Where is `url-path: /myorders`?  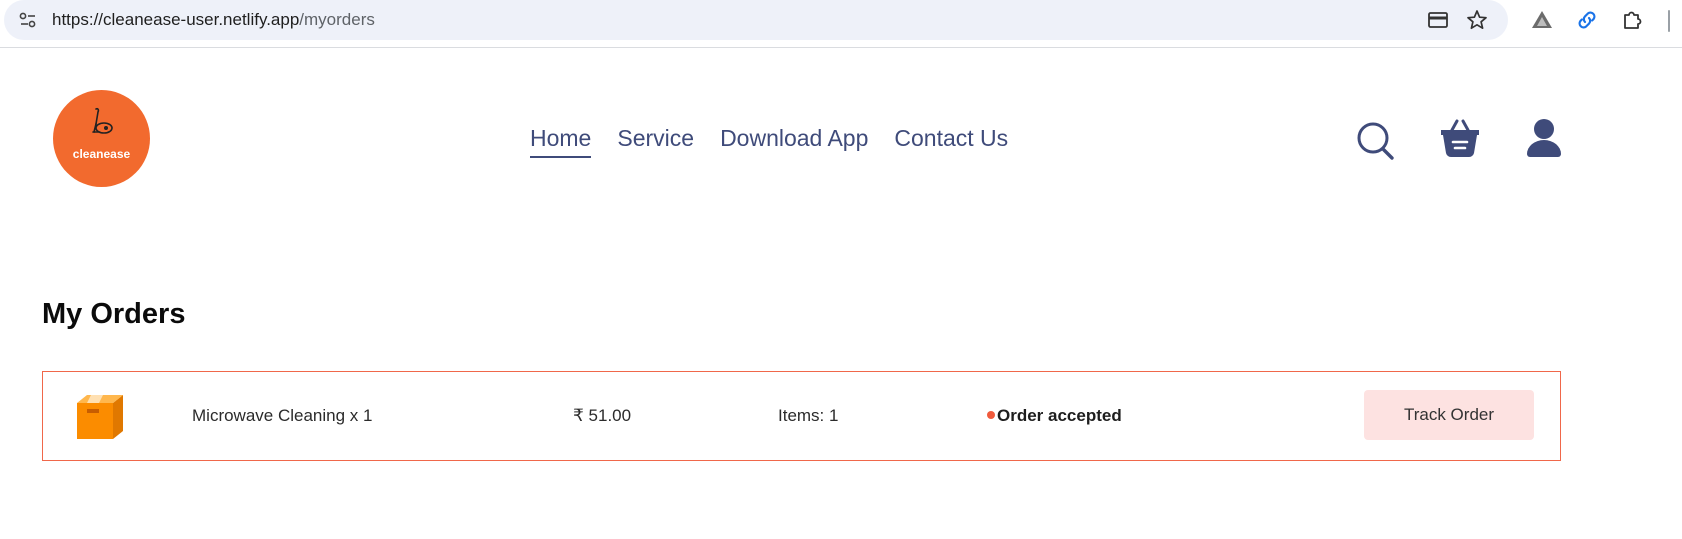
url-path: /myorders is located at coordinates (337, 19).